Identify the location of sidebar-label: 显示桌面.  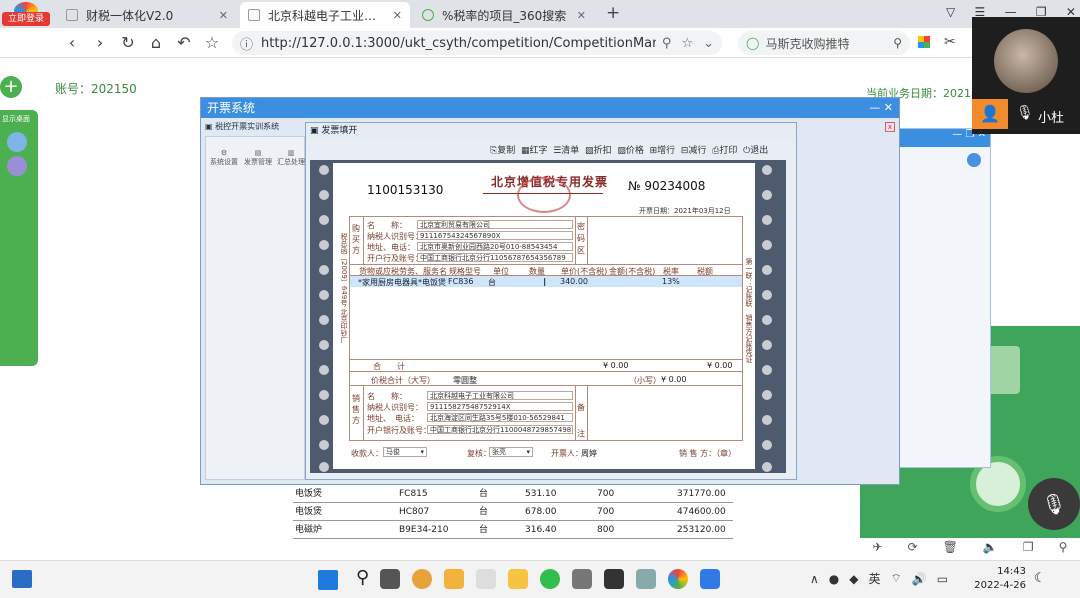
(16, 119).